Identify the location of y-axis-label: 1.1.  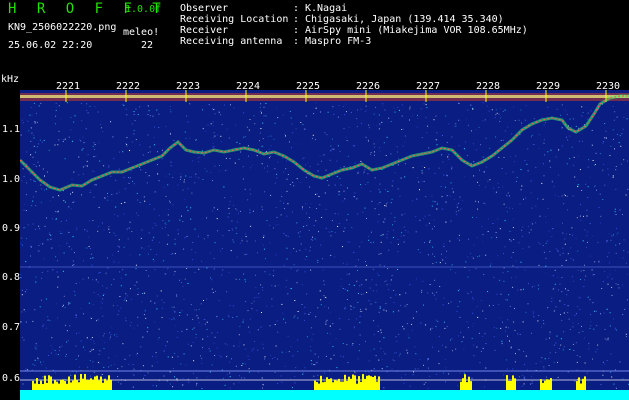
(11, 129).